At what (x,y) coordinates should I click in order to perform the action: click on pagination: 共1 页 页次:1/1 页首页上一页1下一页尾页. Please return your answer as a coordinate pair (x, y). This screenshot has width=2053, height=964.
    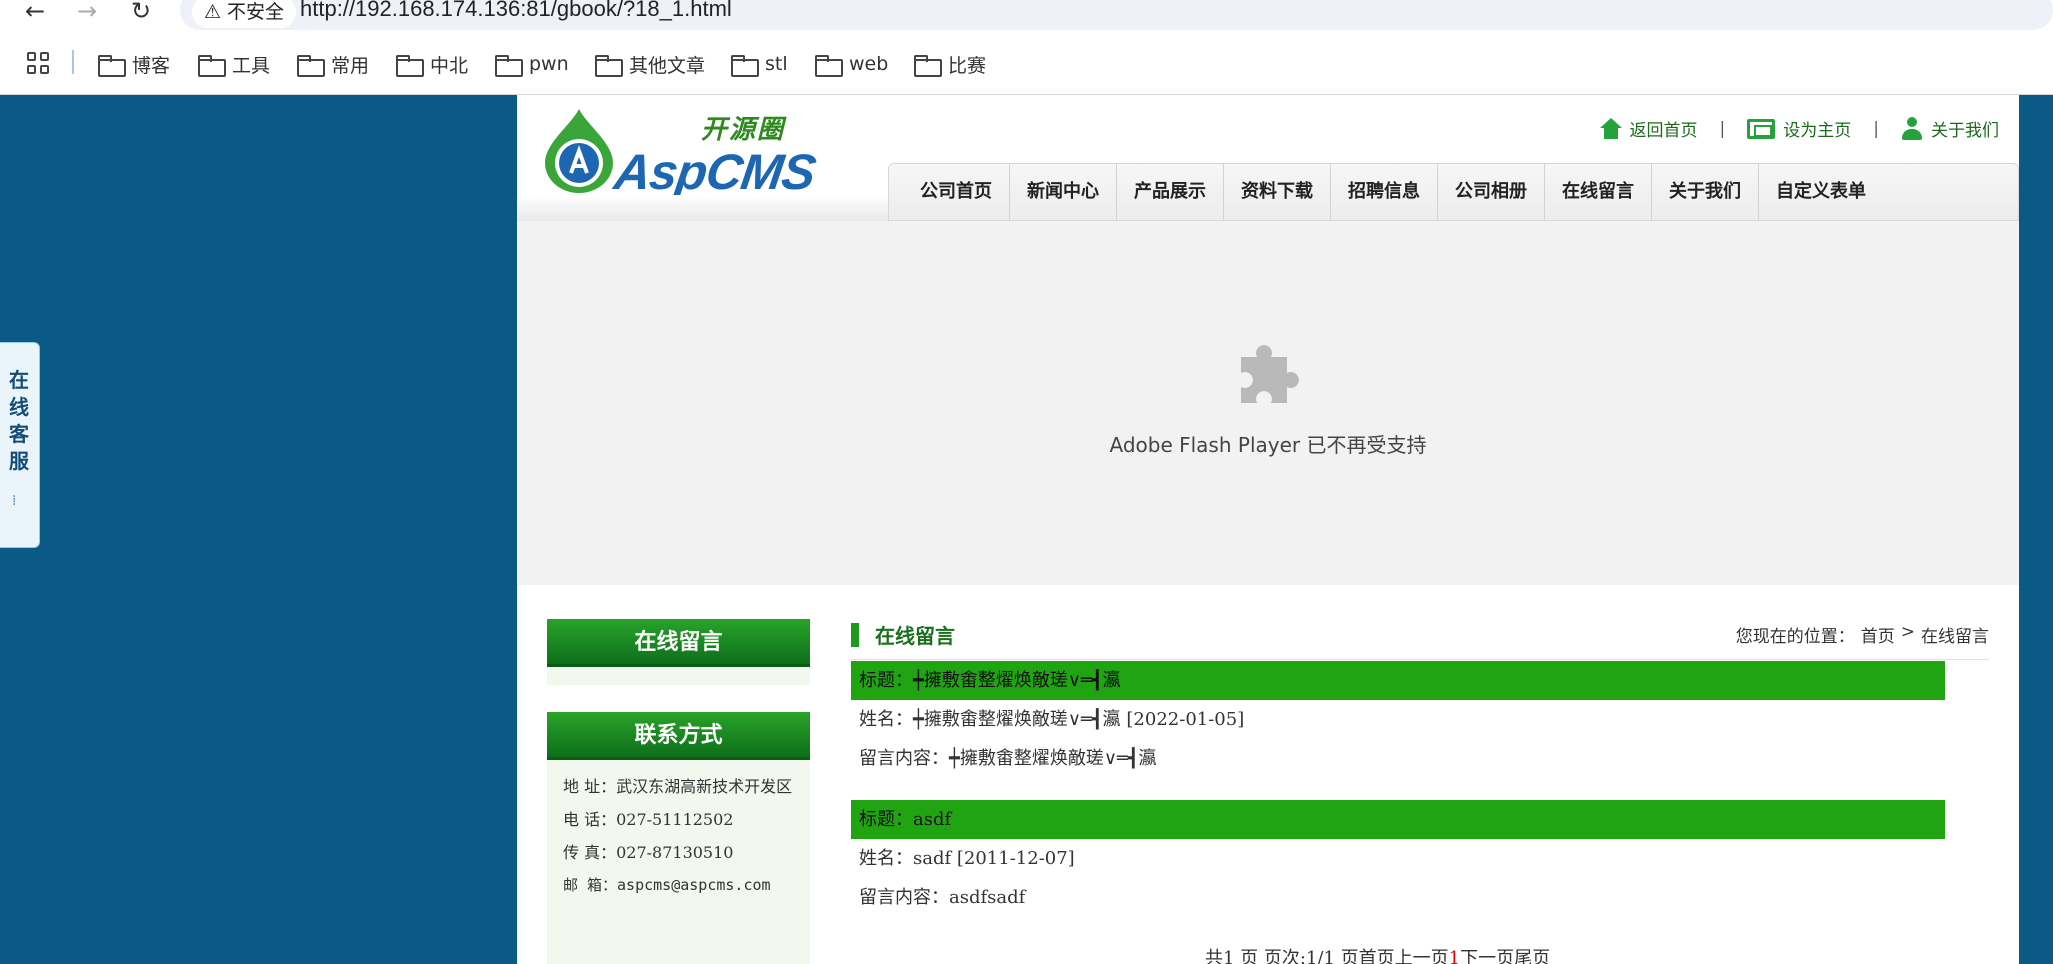
    Looking at the image, I should click on (1377, 954).